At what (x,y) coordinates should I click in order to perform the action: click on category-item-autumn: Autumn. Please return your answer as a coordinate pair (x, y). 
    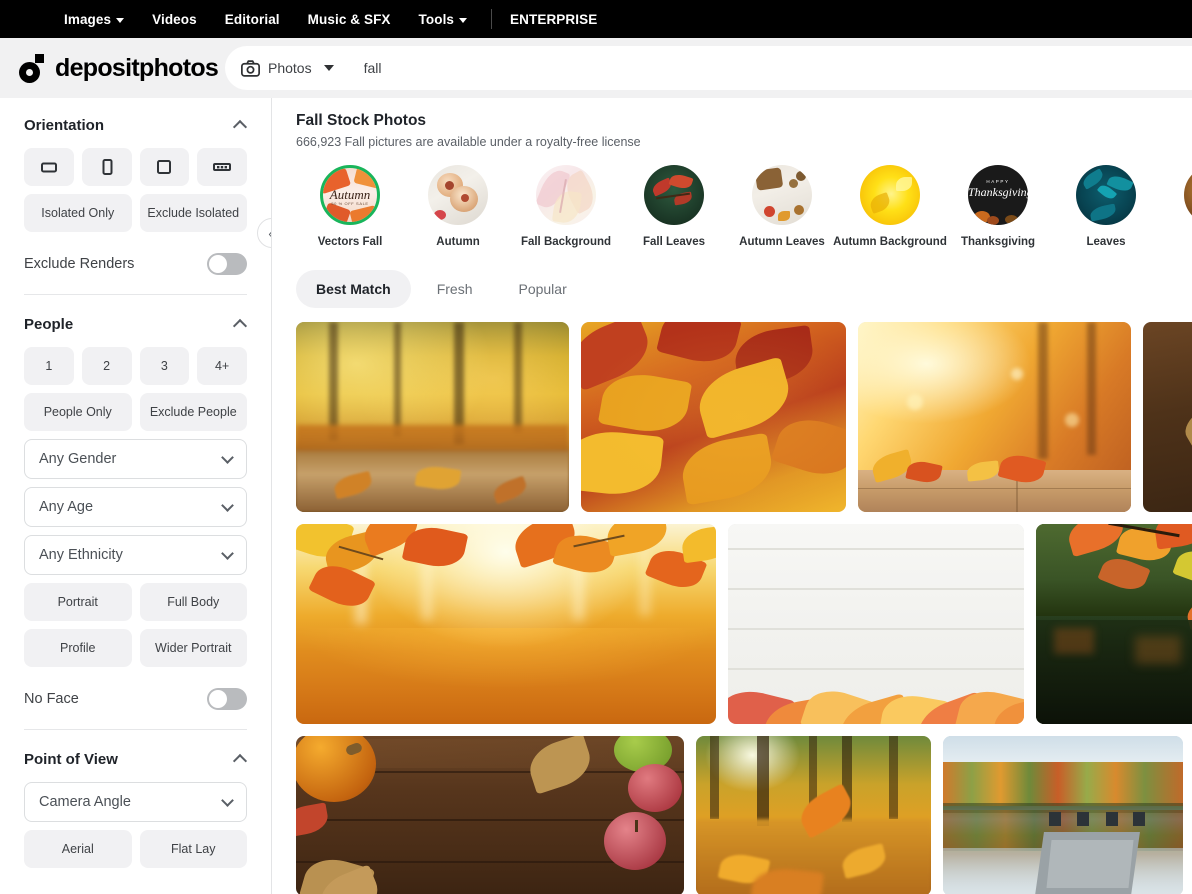
    Looking at the image, I should click on (458, 206).